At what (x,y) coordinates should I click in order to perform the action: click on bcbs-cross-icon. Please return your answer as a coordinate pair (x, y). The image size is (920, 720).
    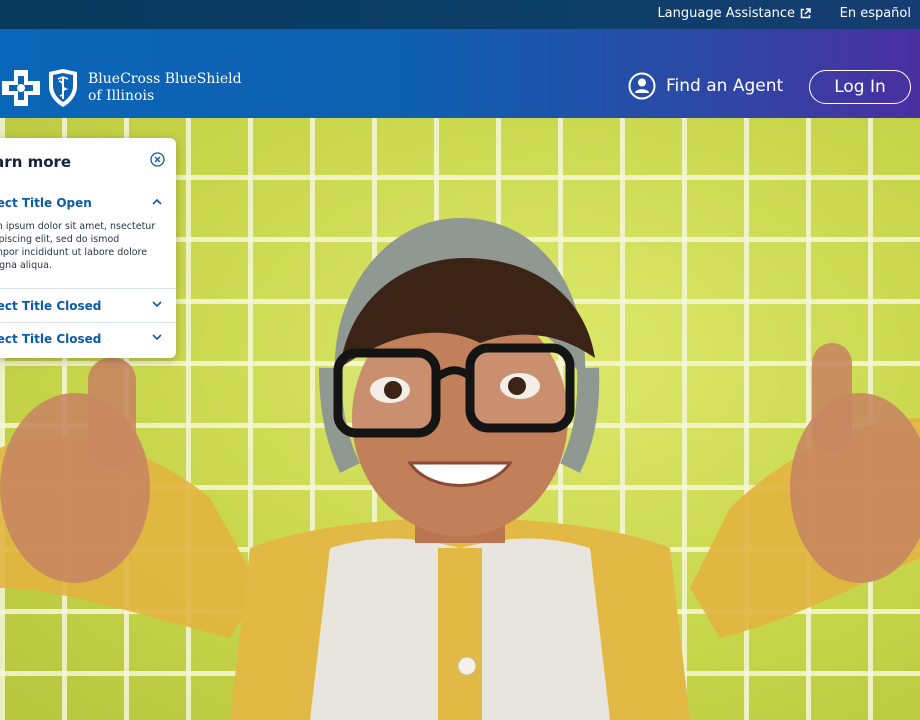
    Looking at the image, I should click on (21, 88).